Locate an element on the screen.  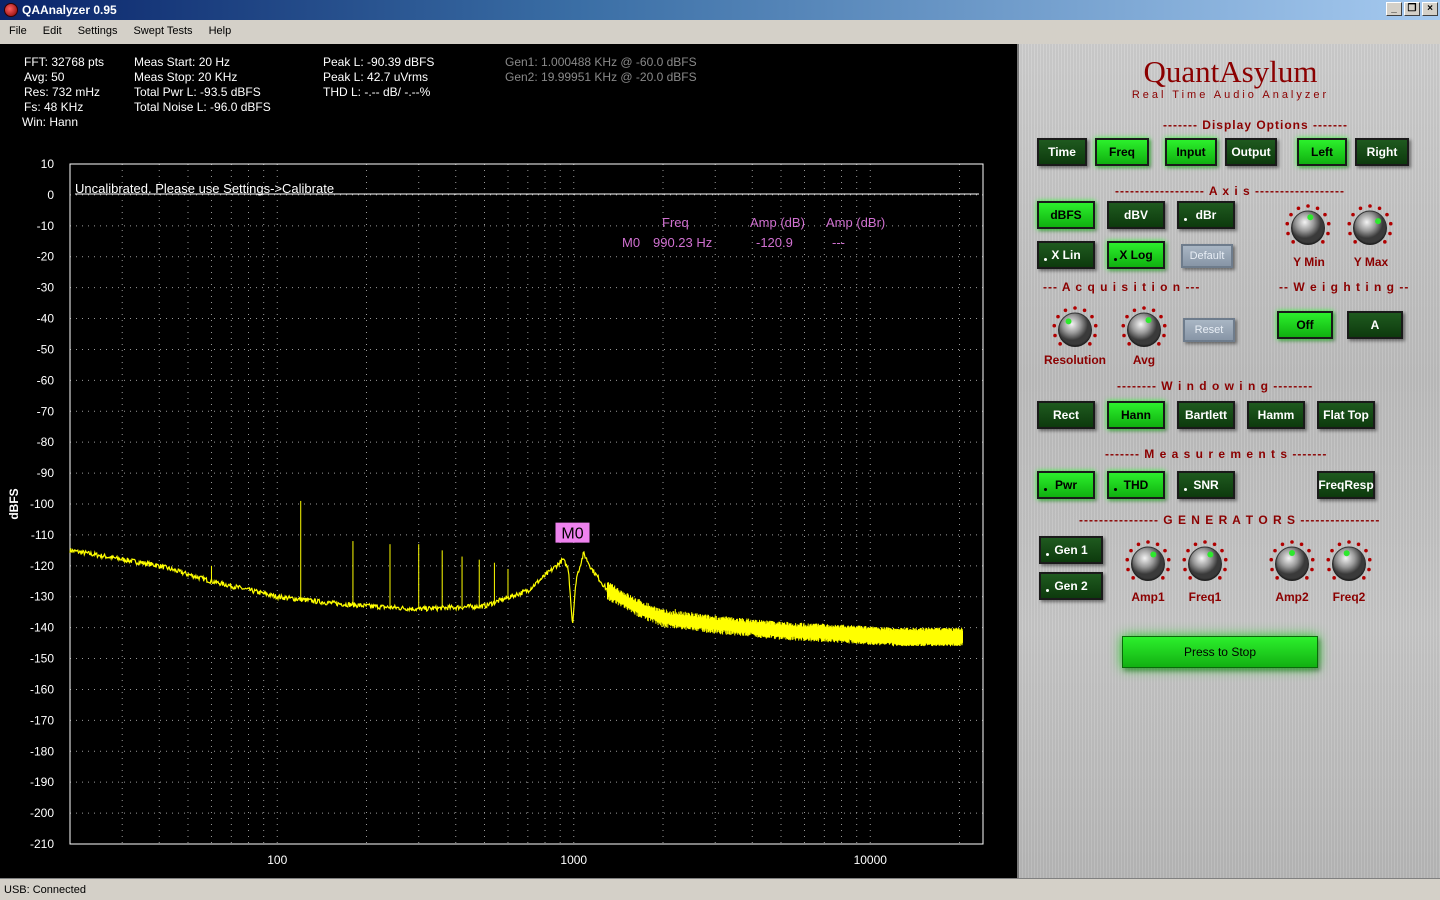
window-rect-button: Rect is located at coordinates (1066, 415).